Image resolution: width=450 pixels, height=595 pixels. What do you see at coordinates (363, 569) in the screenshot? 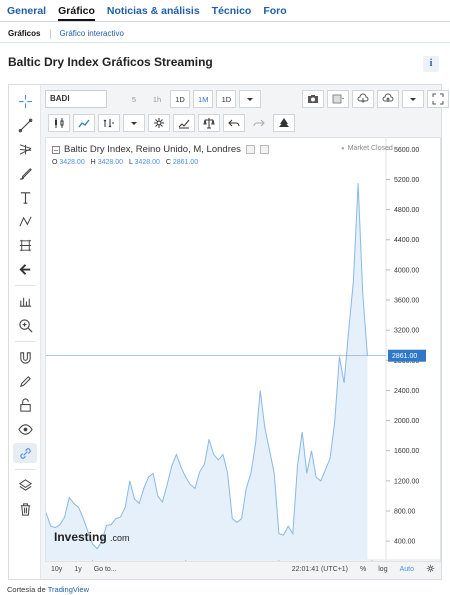
I see `percent-scale-toggle: %` at bounding box center [363, 569].